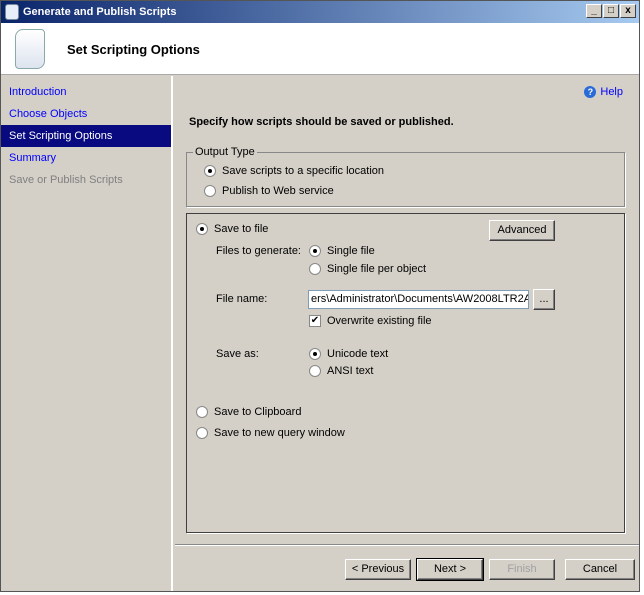 This screenshot has height=595, width=644. Describe the element at coordinates (278, 191) in the screenshot. I see `radio-label: Publish to Web service` at that location.